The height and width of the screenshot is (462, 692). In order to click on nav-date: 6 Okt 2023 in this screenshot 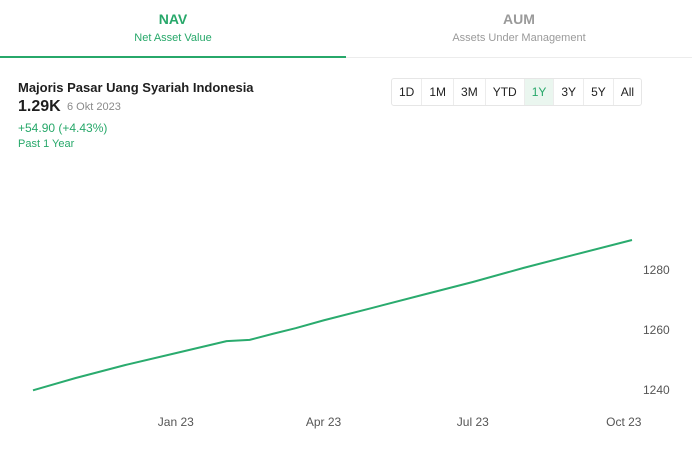, I will do `click(94, 107)`.